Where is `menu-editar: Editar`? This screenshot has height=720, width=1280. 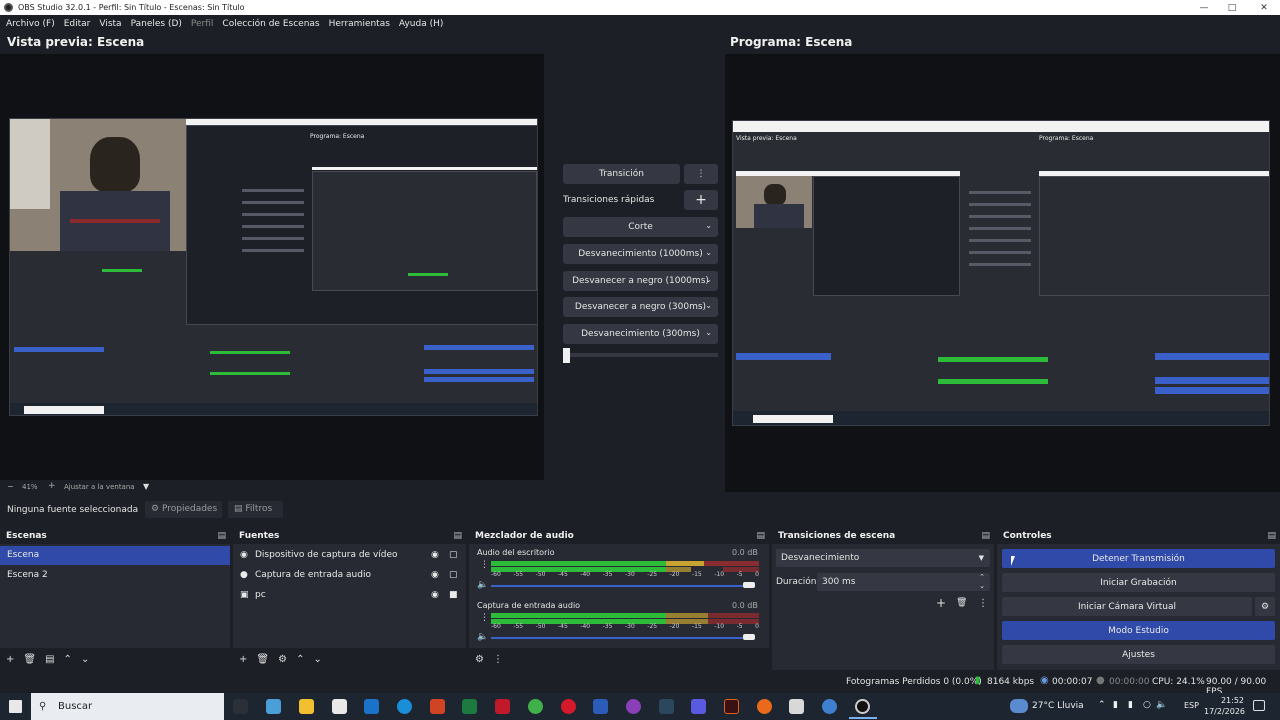
menu-editar: Editar is located at coordinates (77, 24).